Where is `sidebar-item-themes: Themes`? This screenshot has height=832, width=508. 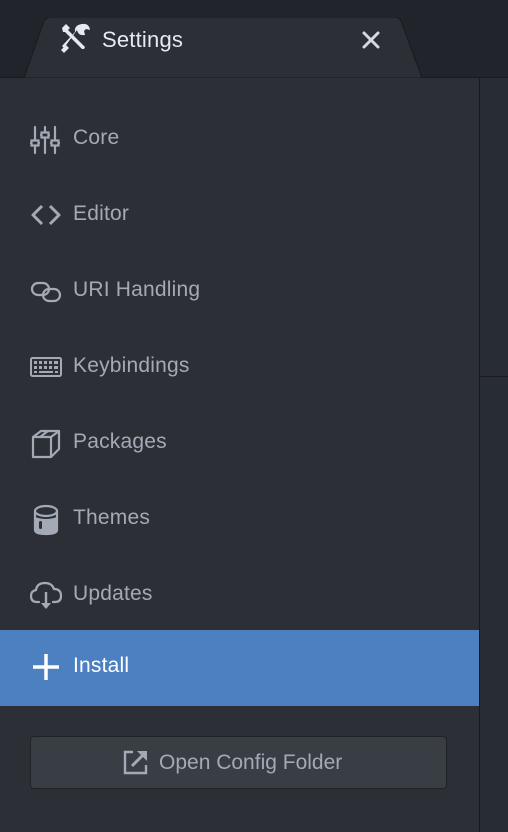
sidebar-item-themes: Themes is located at coordinates (239, 520).